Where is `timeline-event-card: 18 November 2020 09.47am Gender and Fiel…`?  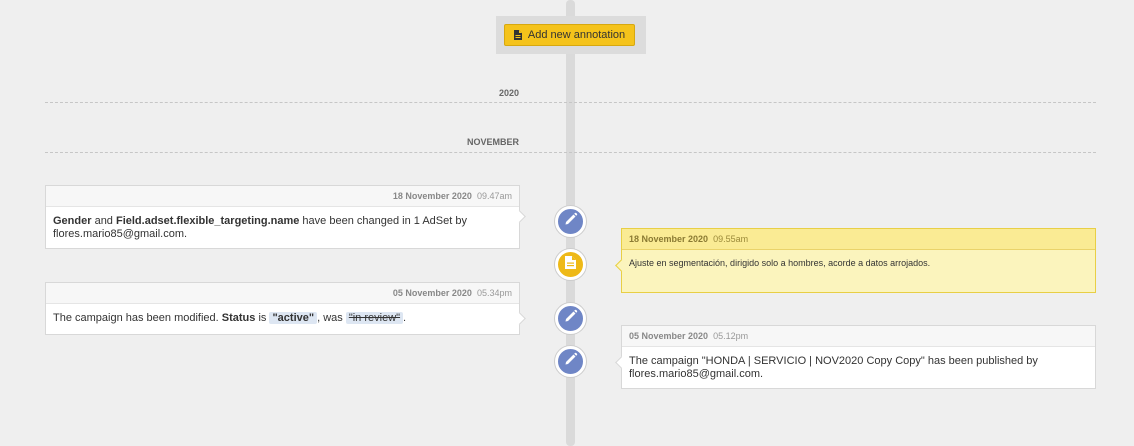
timeline-event-card: 18 November 2020 09.47am Gender and Fiel… is located at coordinates (282, 217).